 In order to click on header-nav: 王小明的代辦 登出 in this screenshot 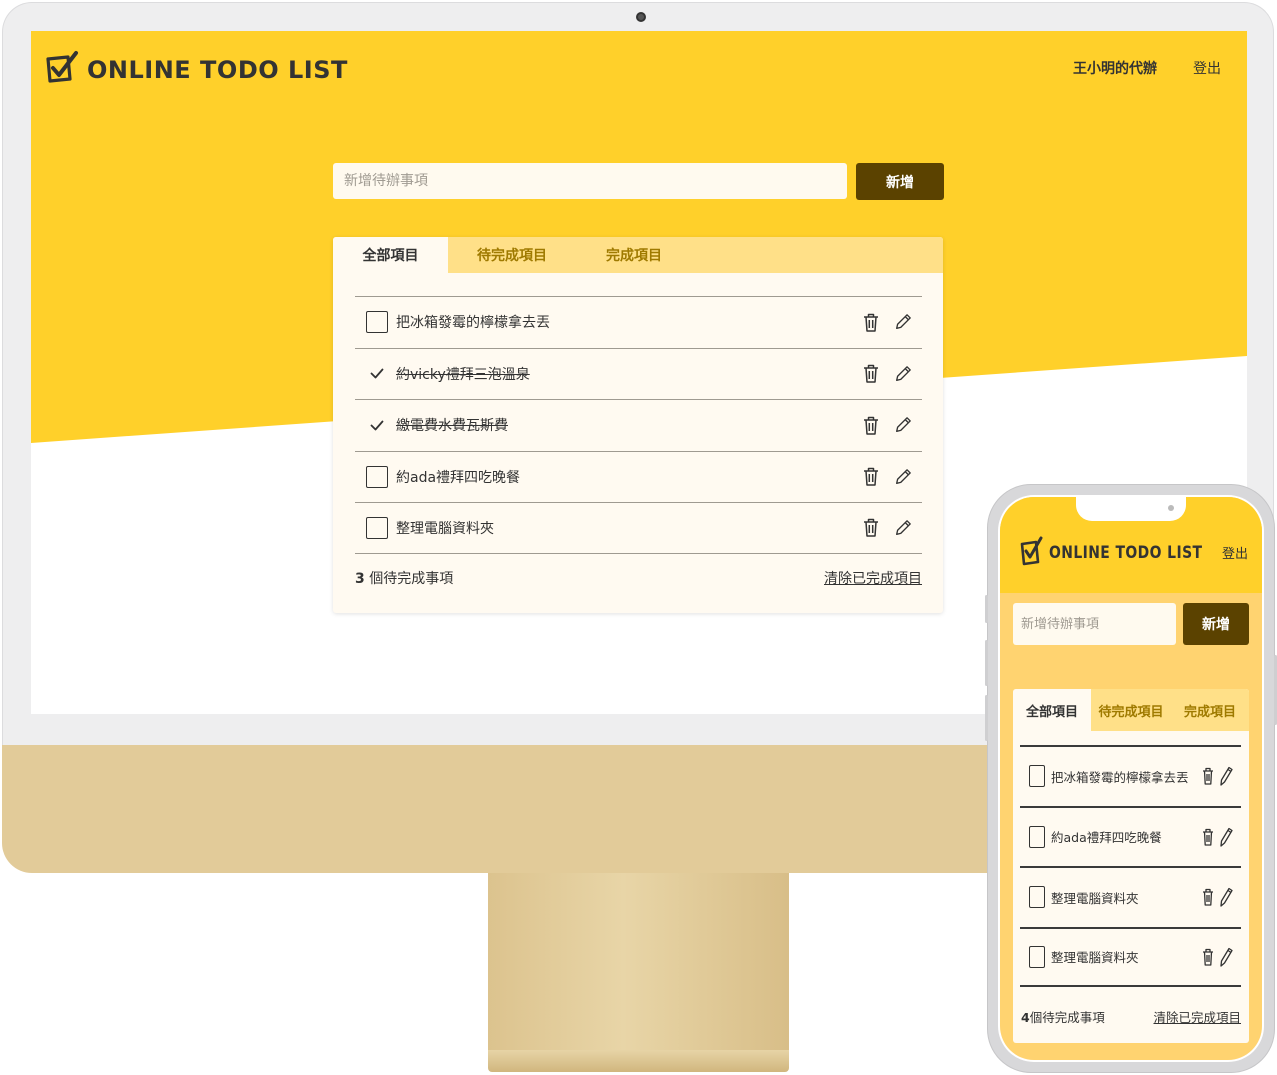, I will do `click(1147, 68)`.